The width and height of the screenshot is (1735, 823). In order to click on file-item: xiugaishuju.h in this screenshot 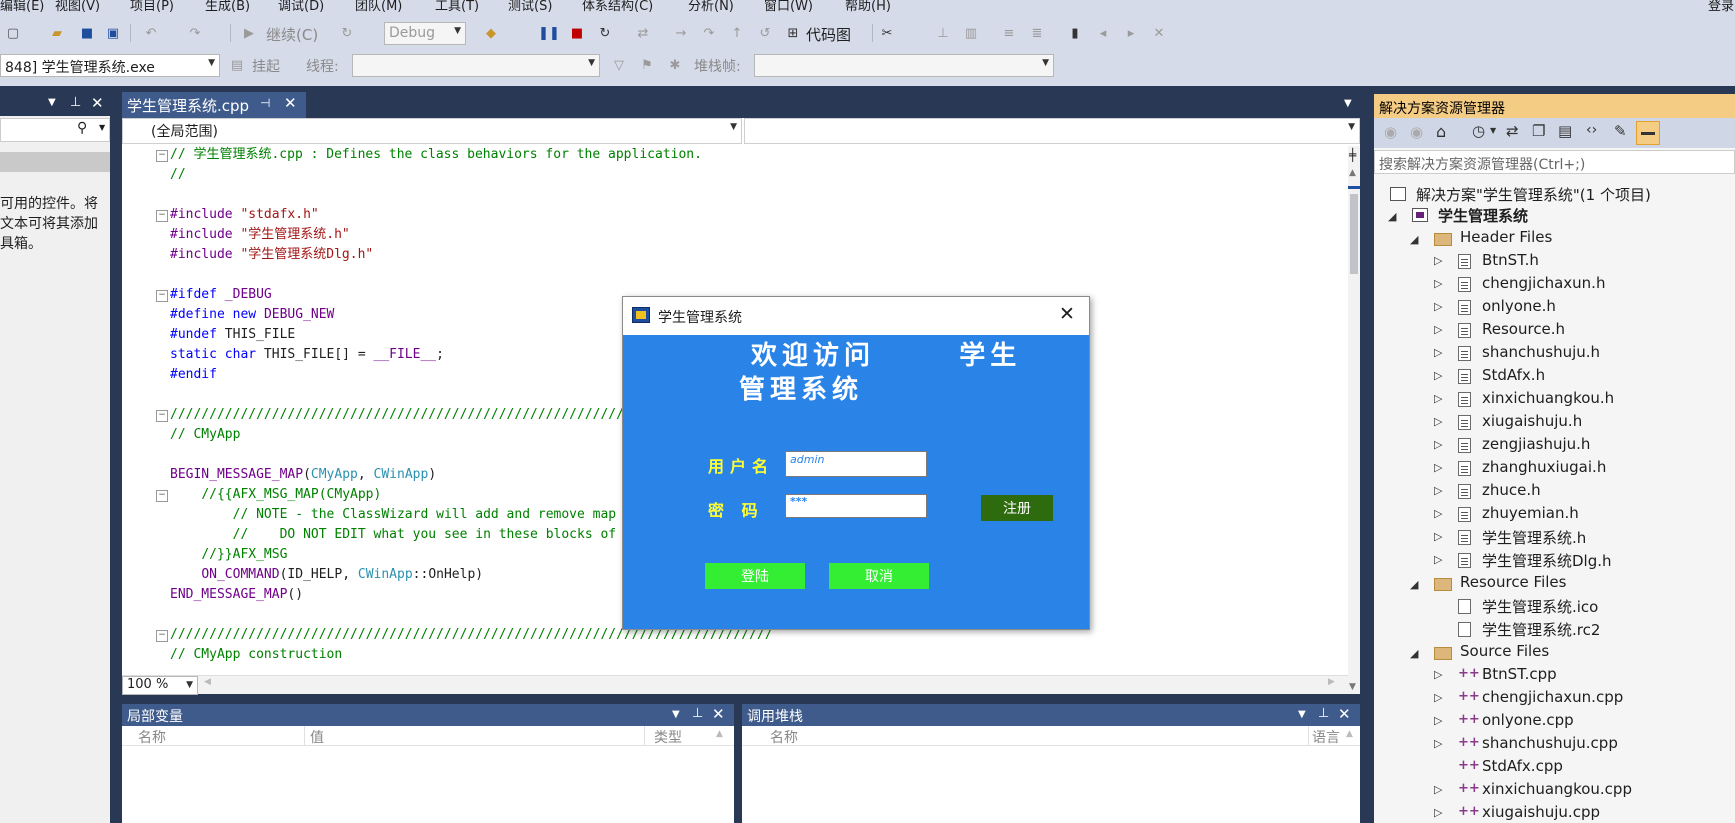, I will do `click(1532, 421)`.